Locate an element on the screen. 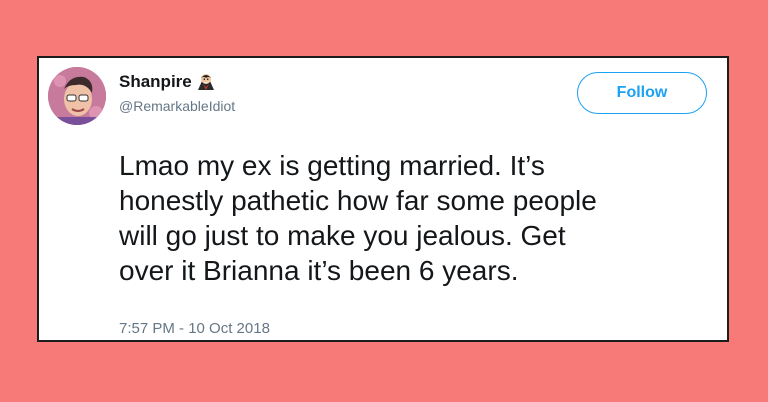 The width and height of the screenshot is (768, 402). avatar is located at coordinates (77, 96).